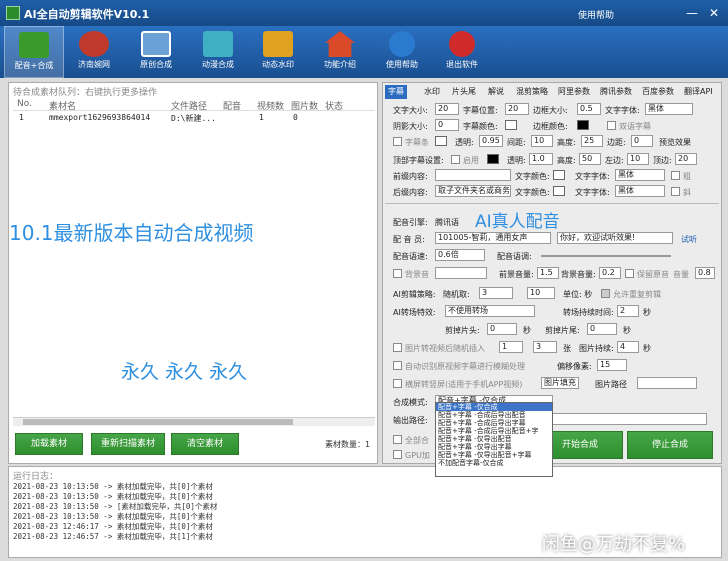 The width and height of the screenshot is (728, 561). Describe the element at coordinates (638, 159) in the screenshot. I see `top-left-input: 10` at that location.